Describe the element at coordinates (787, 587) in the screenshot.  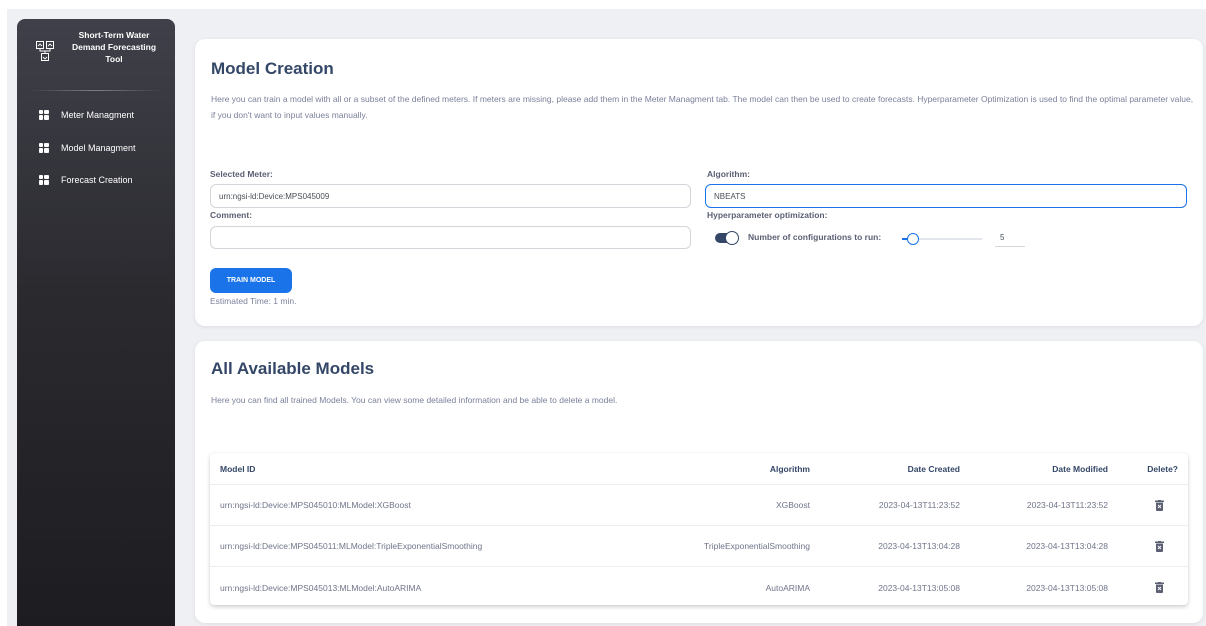
I see `algorithm-cell: AutoARIMA` at that location.